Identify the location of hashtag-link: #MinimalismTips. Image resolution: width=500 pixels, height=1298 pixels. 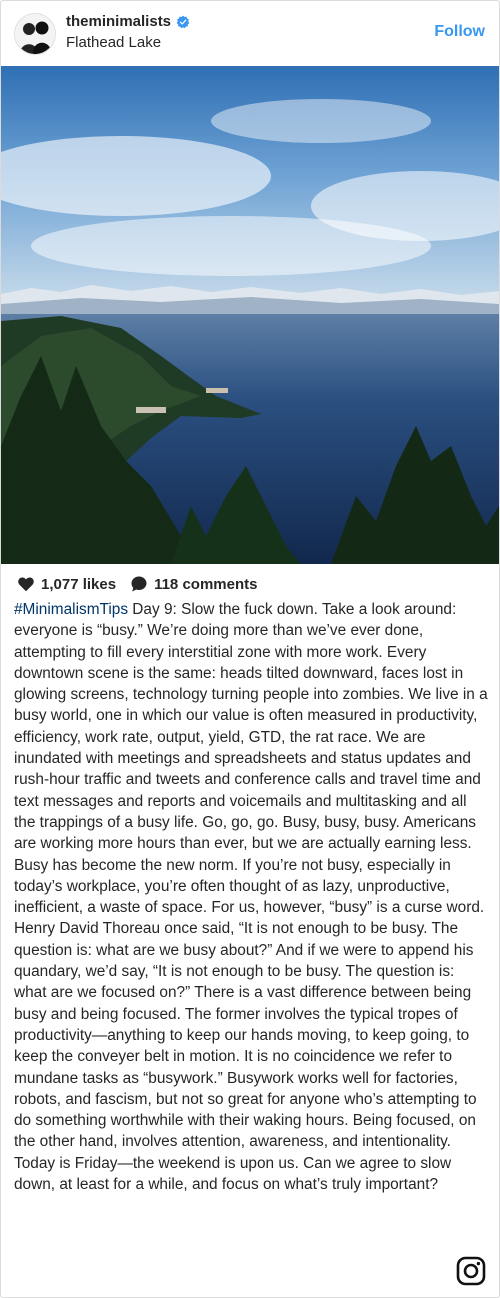
(71, 609).